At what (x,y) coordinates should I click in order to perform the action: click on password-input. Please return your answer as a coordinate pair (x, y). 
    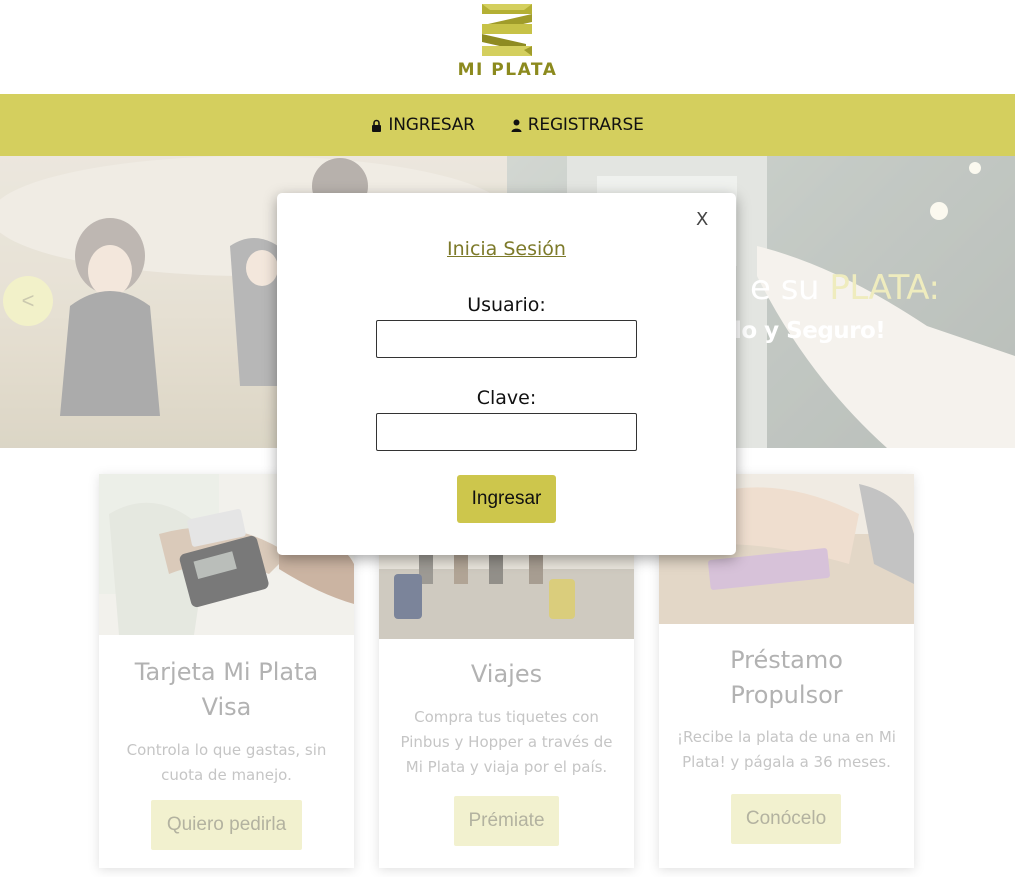
    Looking at the image, I should click on (506, 432).